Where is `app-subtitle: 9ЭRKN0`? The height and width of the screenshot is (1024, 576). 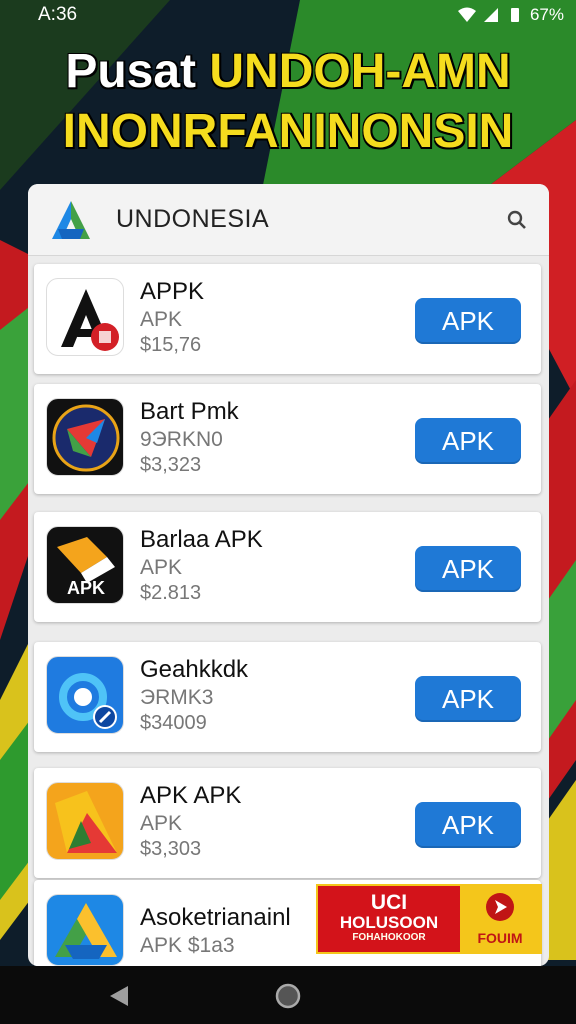 app-subtitle: 9ЭRKN0 is located at coordinates (181, 439).